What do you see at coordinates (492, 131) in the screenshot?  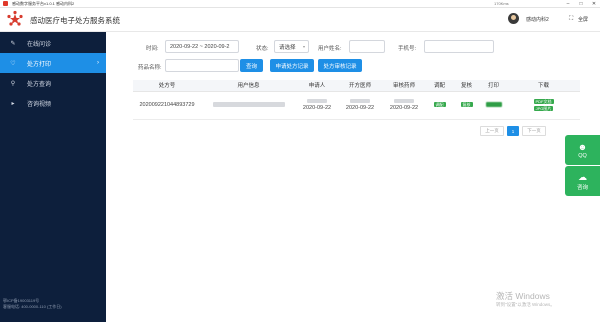 I see `prev-page-button: 上一页` at bounding box center [492, 131].